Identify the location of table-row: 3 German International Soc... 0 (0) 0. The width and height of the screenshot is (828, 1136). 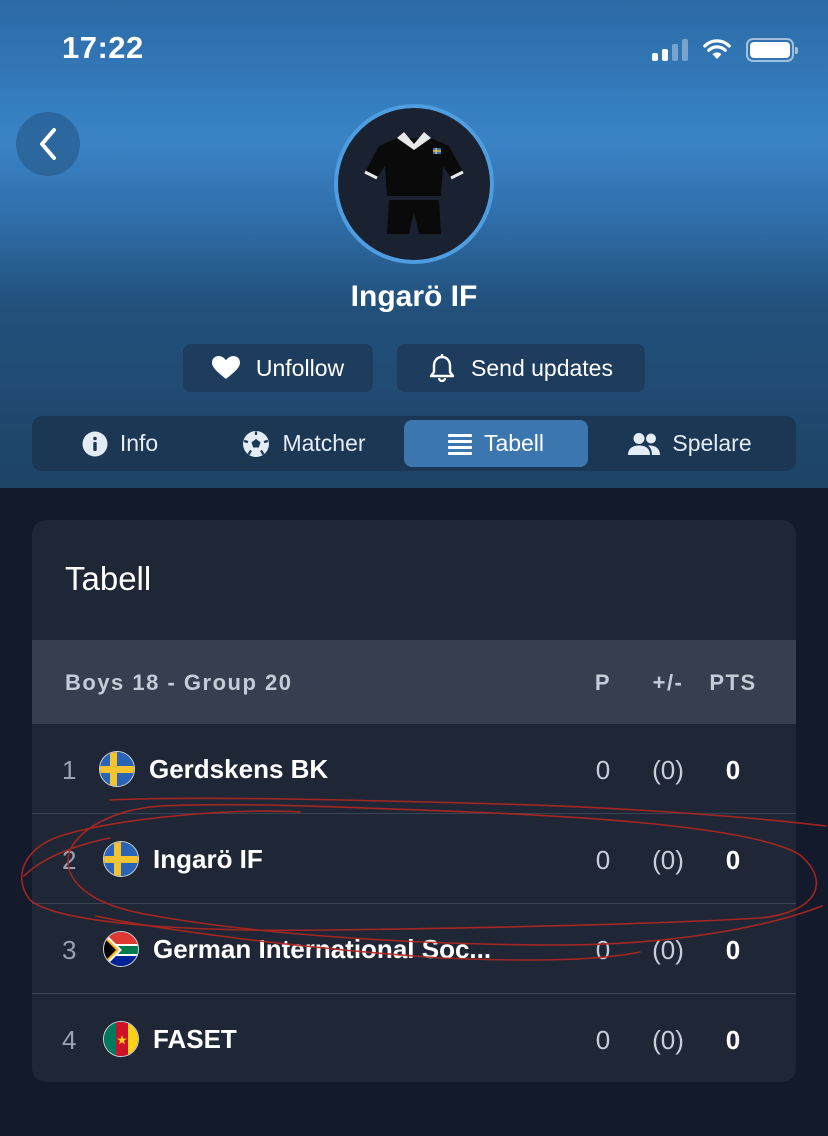
(414, 949).